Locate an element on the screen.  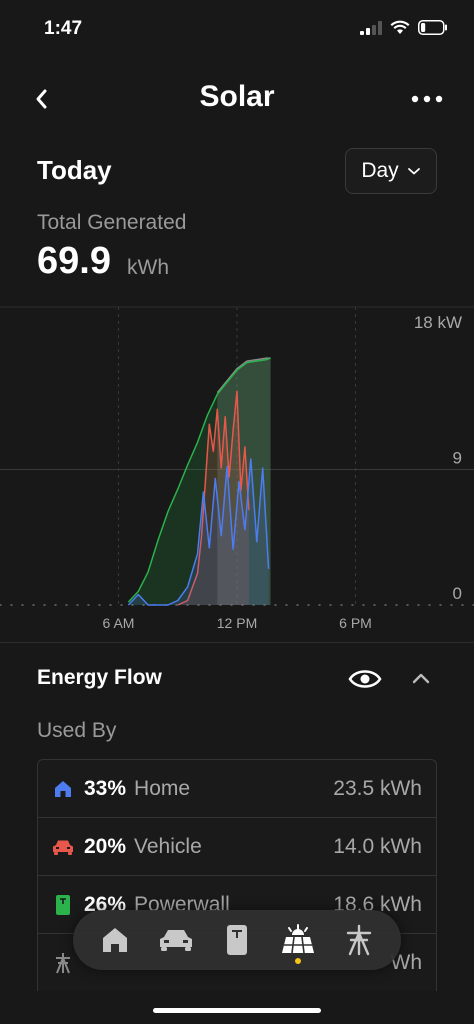
flow-value: 23.5 kWh is located at coordinates (377, 788).